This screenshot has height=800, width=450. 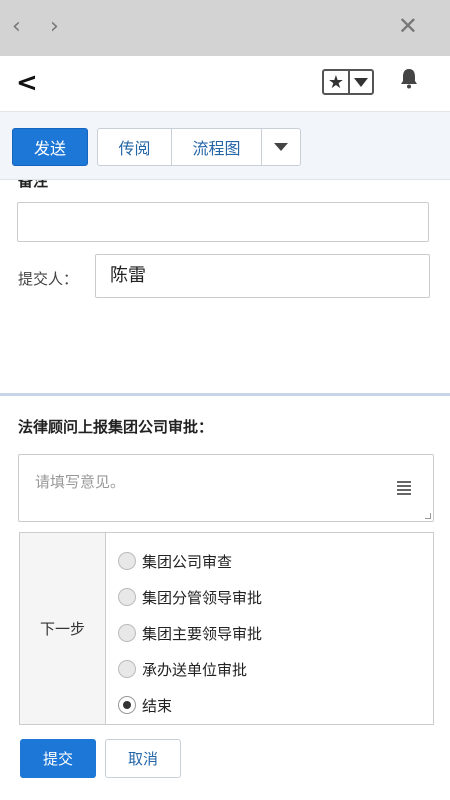 What do you see at coordinates (269, 669) in the screenshot?
I see `option-unit-approval: 承办送单位审批` at bounding box center [269, 669].